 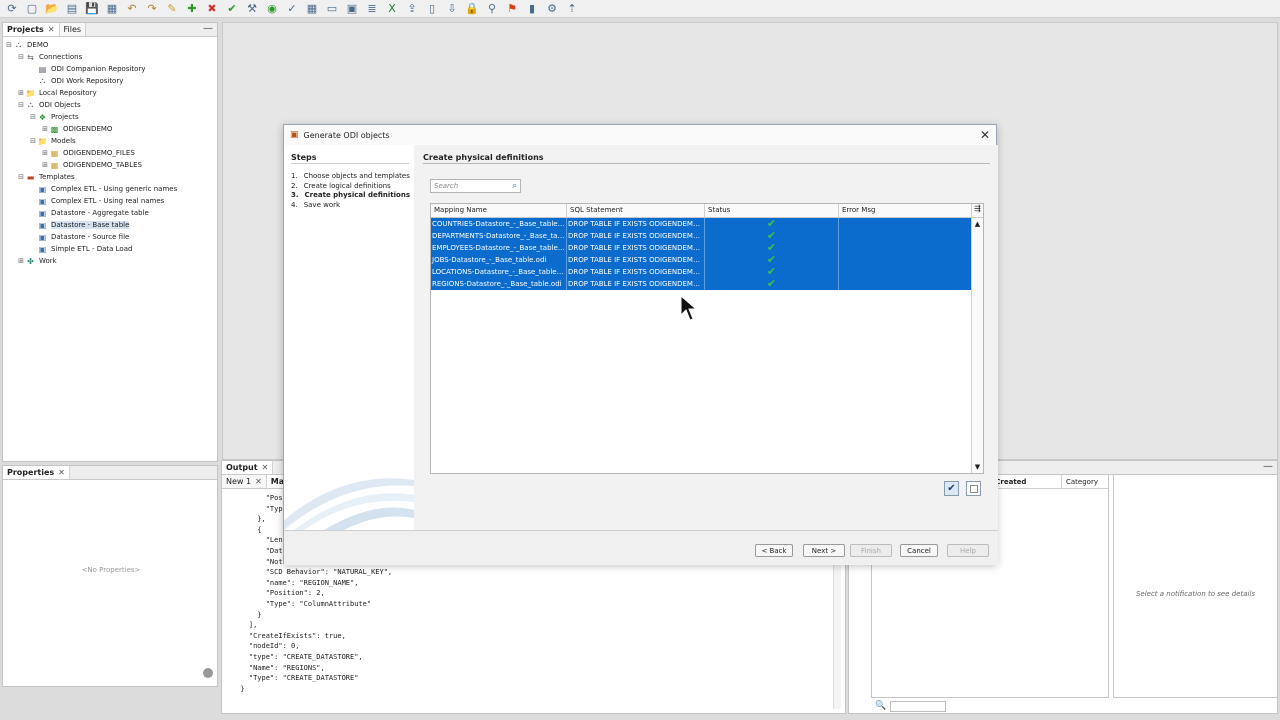 I want to click on open-icon: 📂, so click(x=52, y=9).